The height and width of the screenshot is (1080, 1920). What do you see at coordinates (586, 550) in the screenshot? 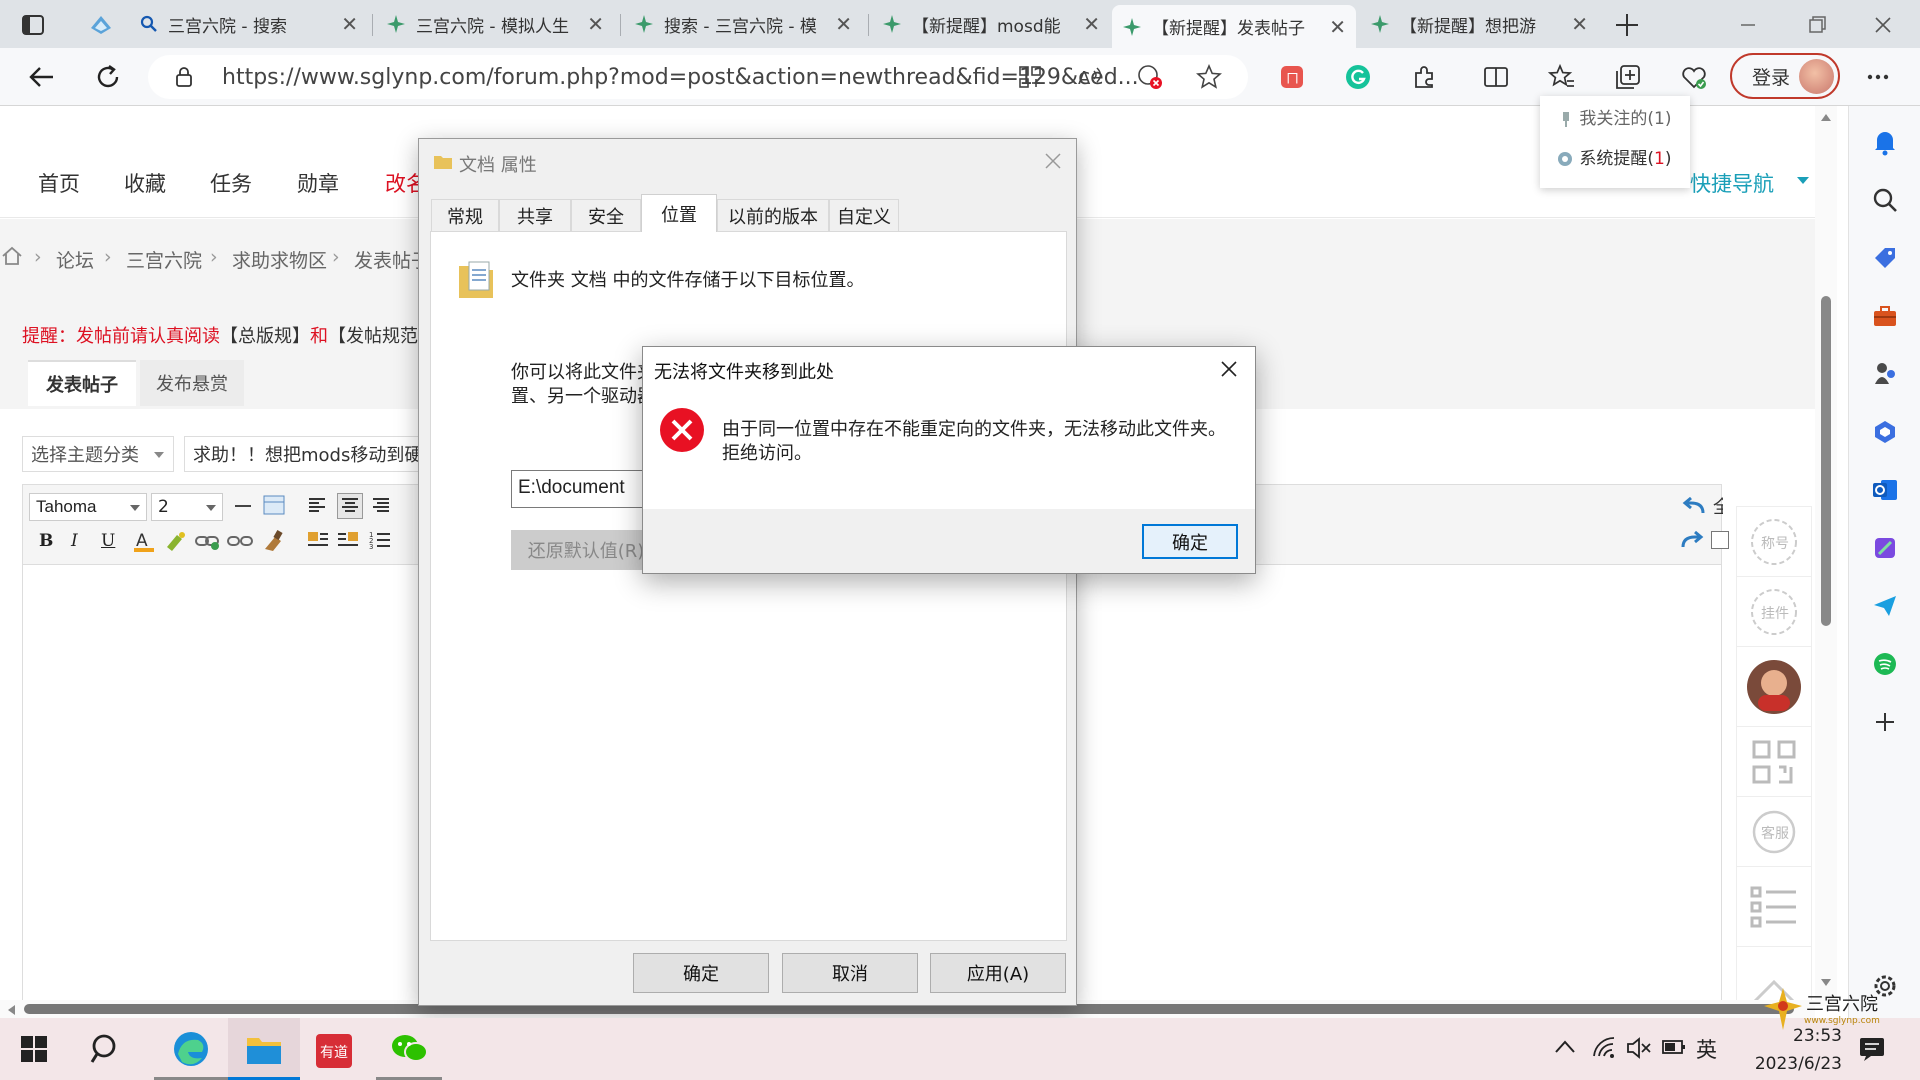
I see `restore-default-button: 还原默认值(R)` at bounding box center [586, 550].